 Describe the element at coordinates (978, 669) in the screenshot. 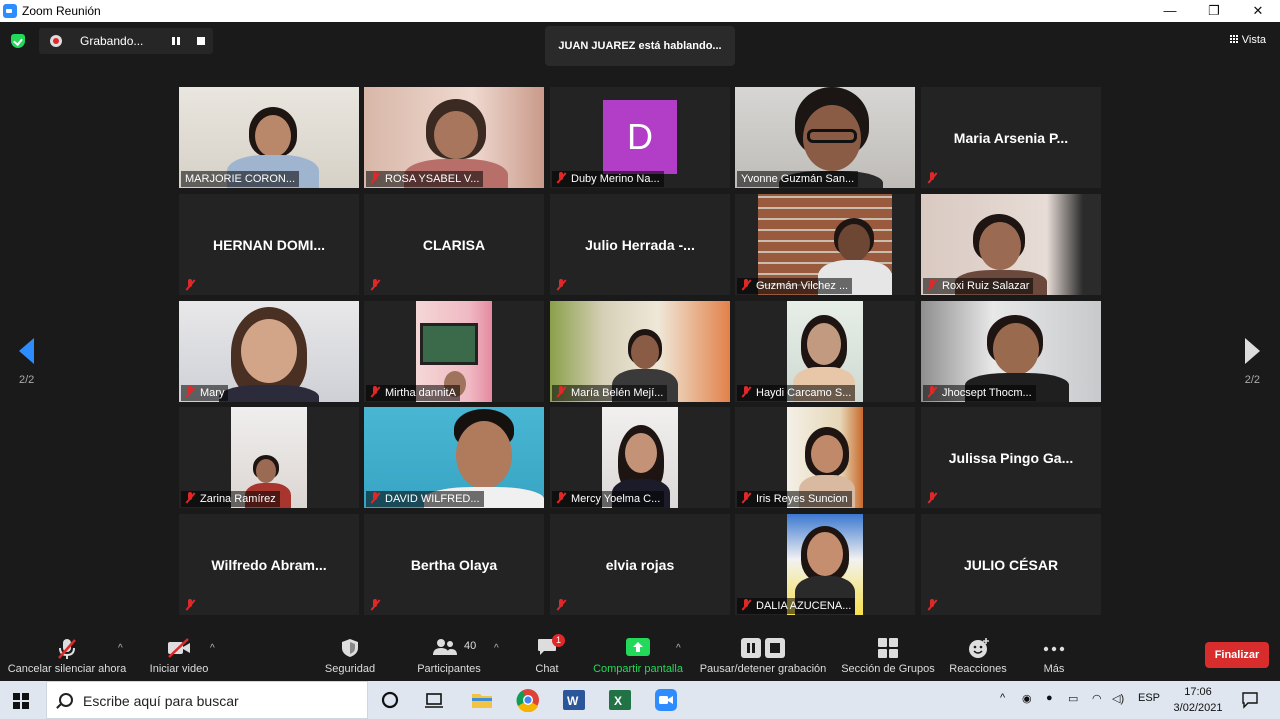

I see `reactions-label: Reacciones` at that location.